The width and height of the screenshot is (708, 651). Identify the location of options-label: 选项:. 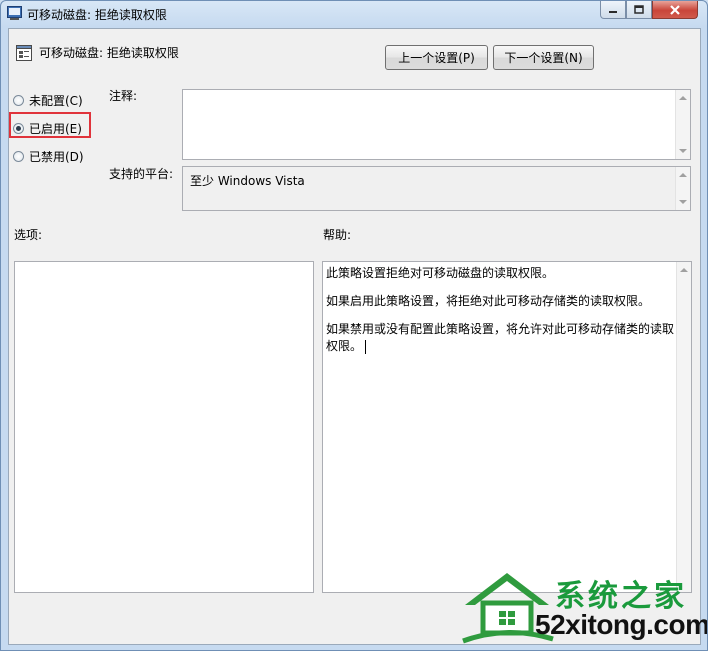
(28, 235).